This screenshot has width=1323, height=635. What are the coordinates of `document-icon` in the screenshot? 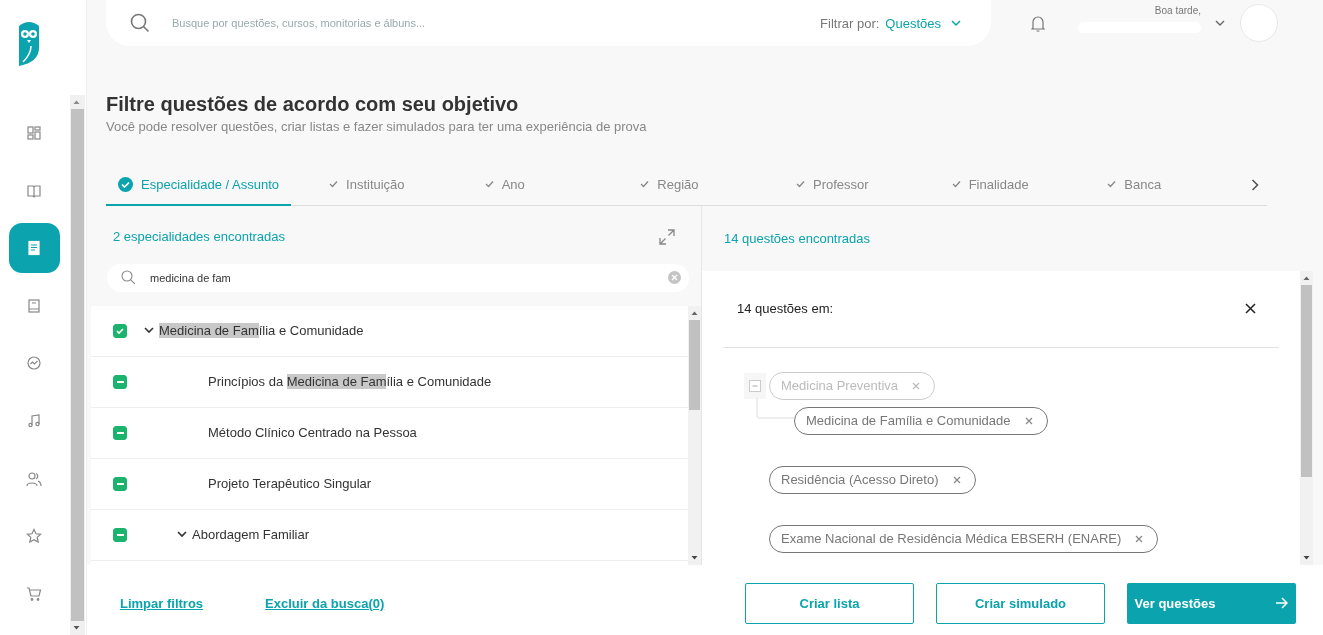 It's located at (34, 248).